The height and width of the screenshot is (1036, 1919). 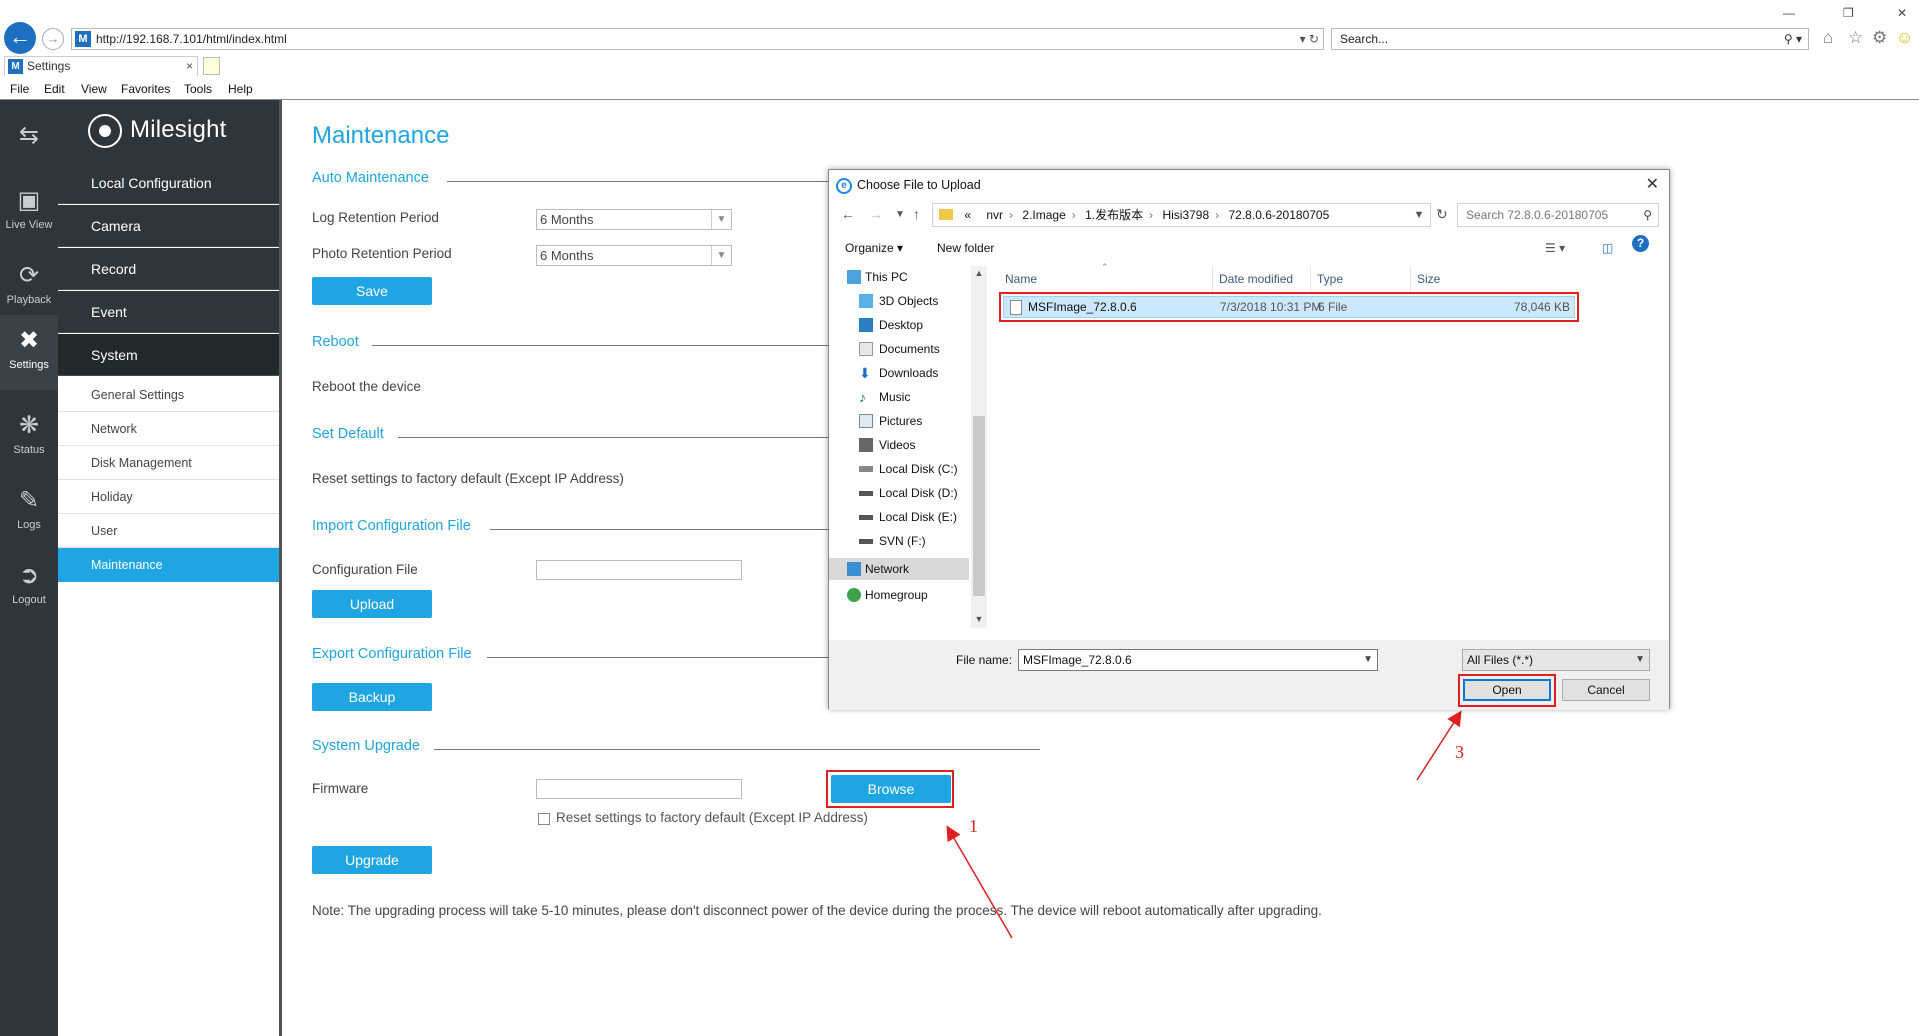 What do you see at coordinates (1606, 690) in the screenshot?
I see `cancel-button: Cancel` at bounding box center [1606, 690].